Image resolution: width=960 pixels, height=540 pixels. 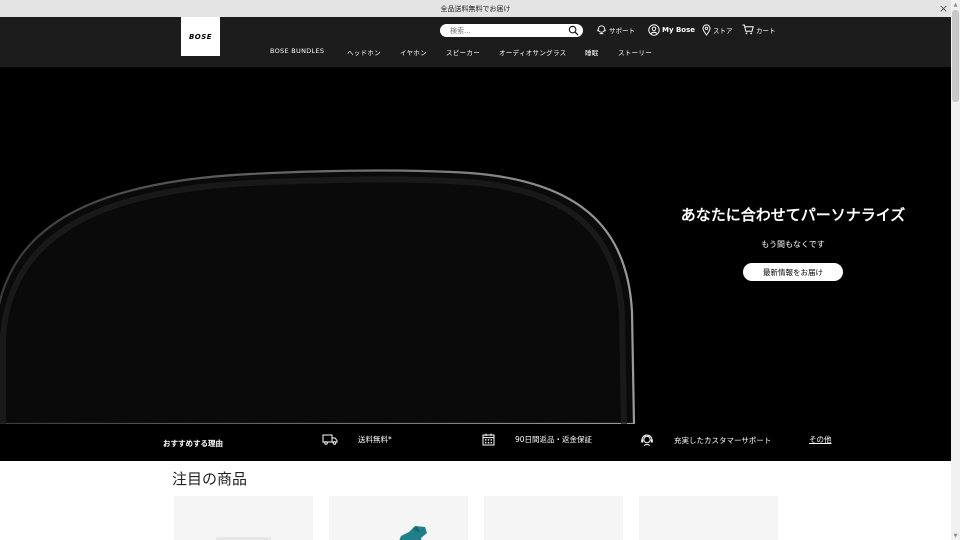 What do you see at coordinates (723, 440) in the screenshot?
I see `reason-label: 充実したカスタマーサポート` at bounding box center [723, 440].